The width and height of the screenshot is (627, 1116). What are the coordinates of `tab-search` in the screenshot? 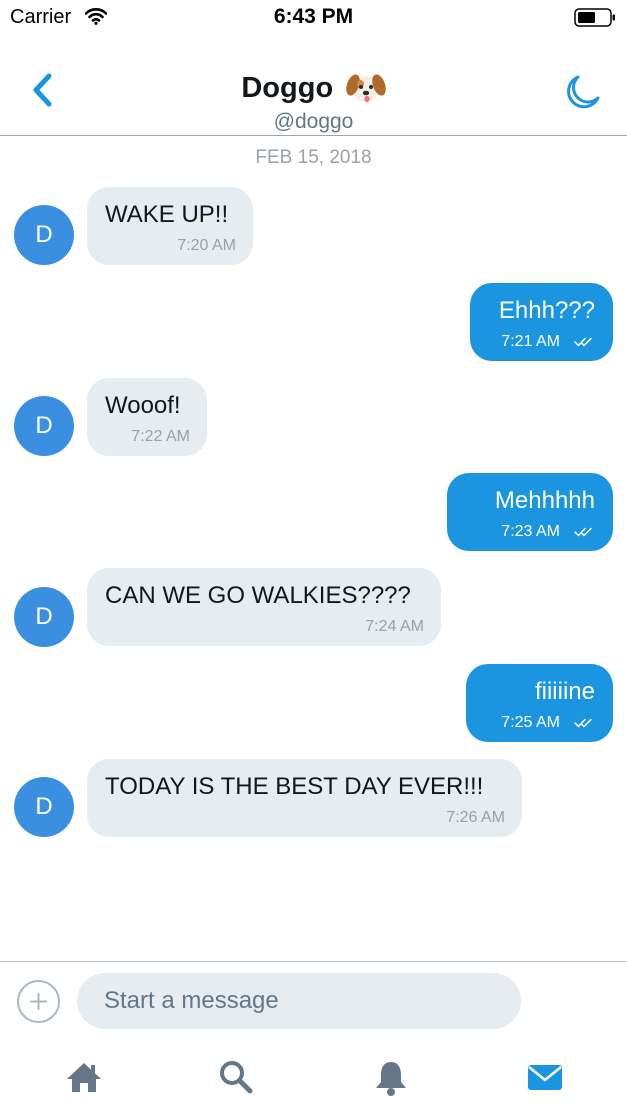 It's located at (236, 1077).